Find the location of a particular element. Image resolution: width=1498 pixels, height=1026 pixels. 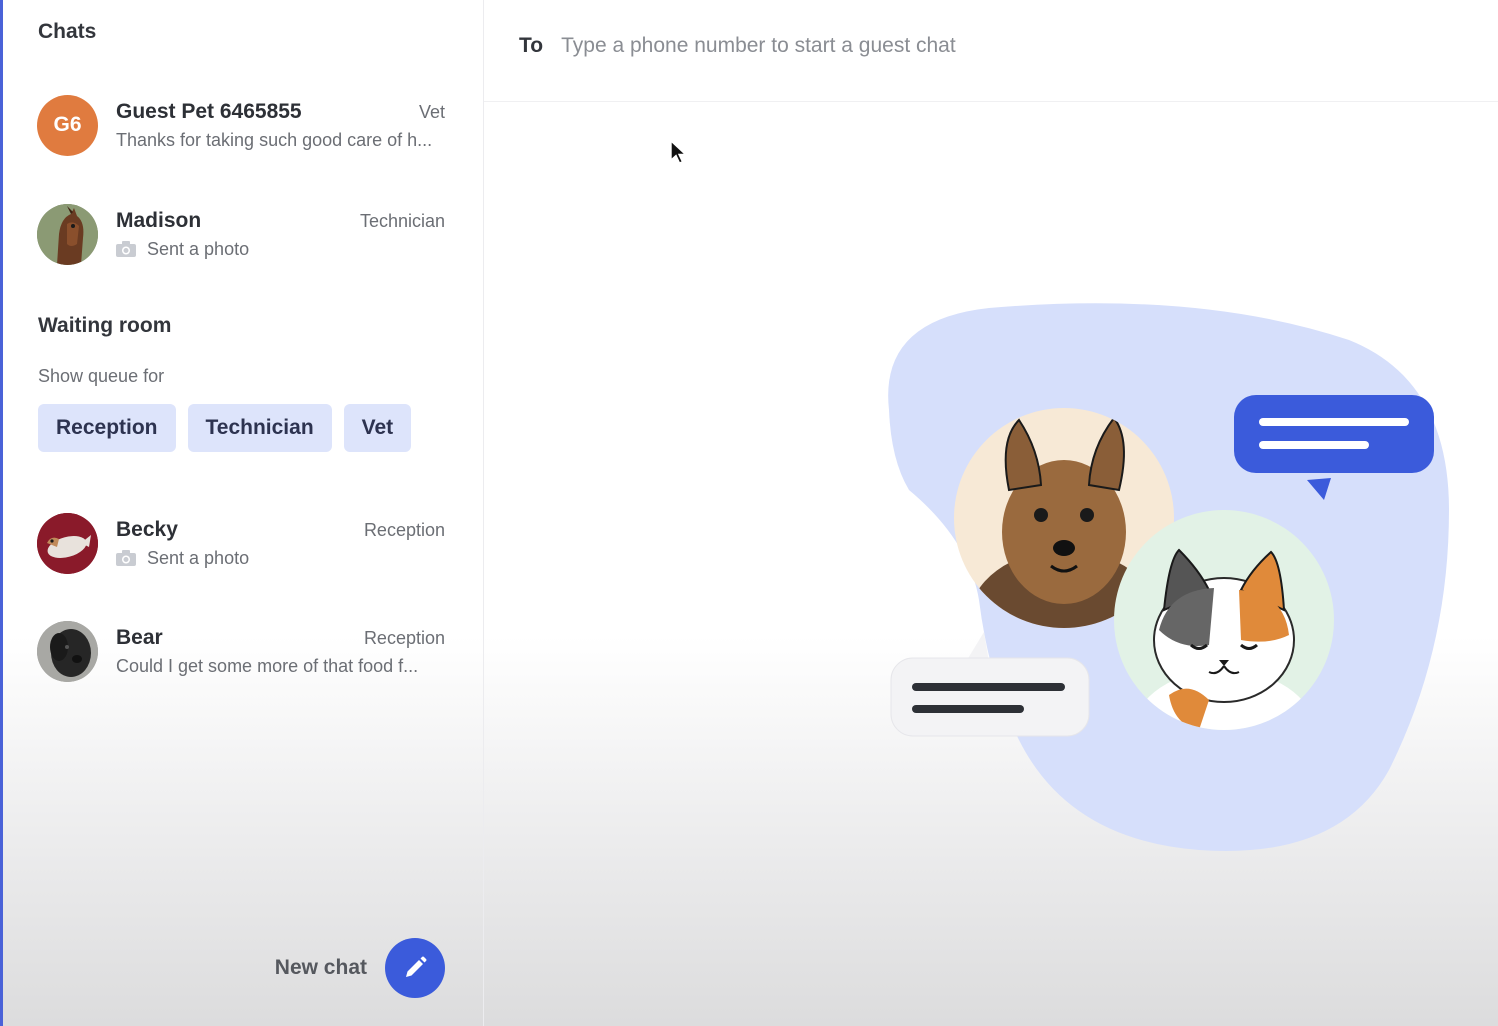

mouse-cursor-icon is located at coordinates (679, 152).